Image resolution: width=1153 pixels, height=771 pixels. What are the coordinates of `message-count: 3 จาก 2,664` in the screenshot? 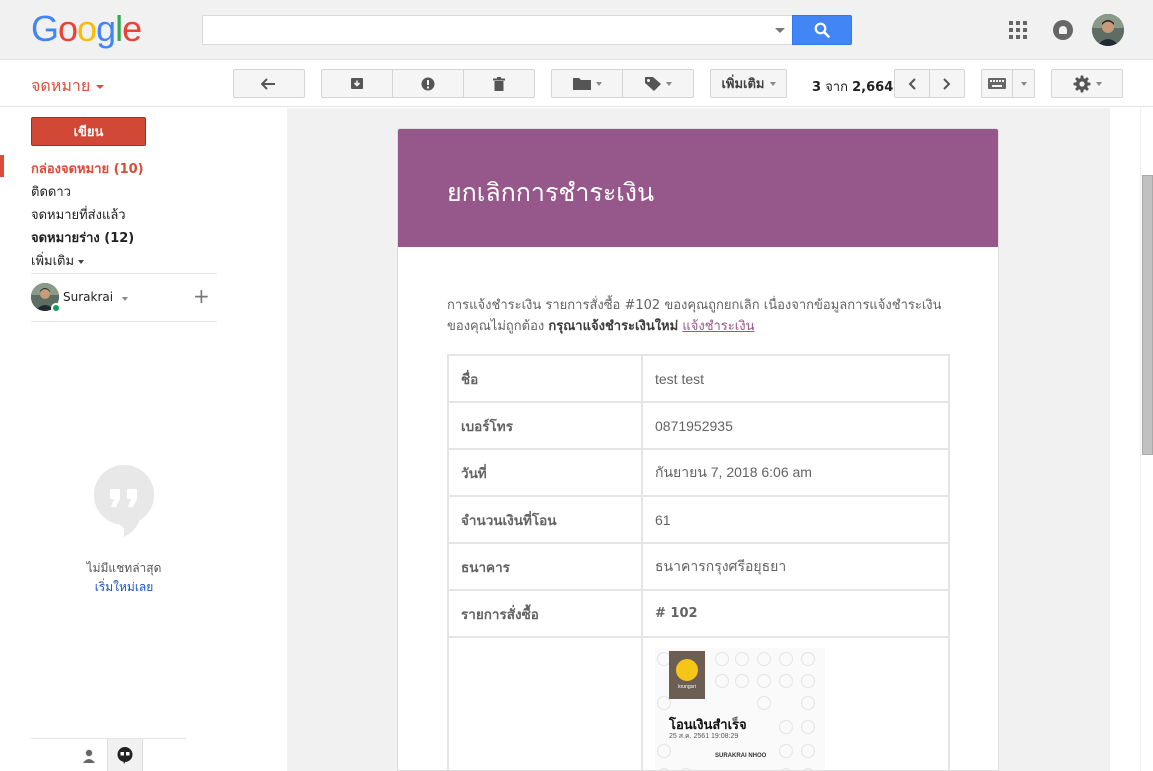 It's located at (852, 86).